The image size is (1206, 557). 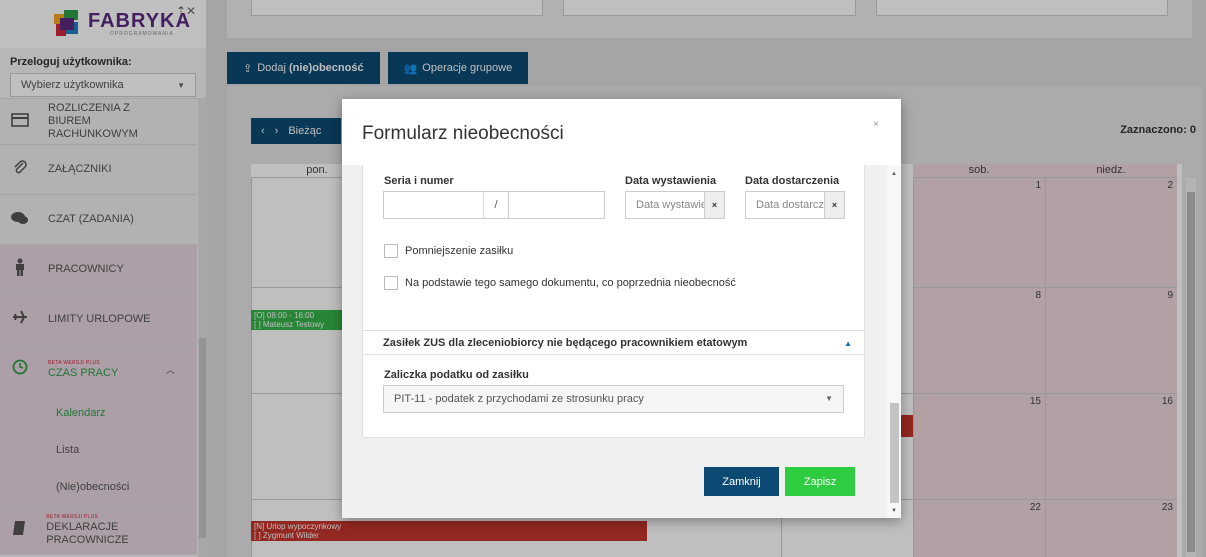 I want to click on delivery-date-label: Data dostarczenia, so click(x=792, y=181).